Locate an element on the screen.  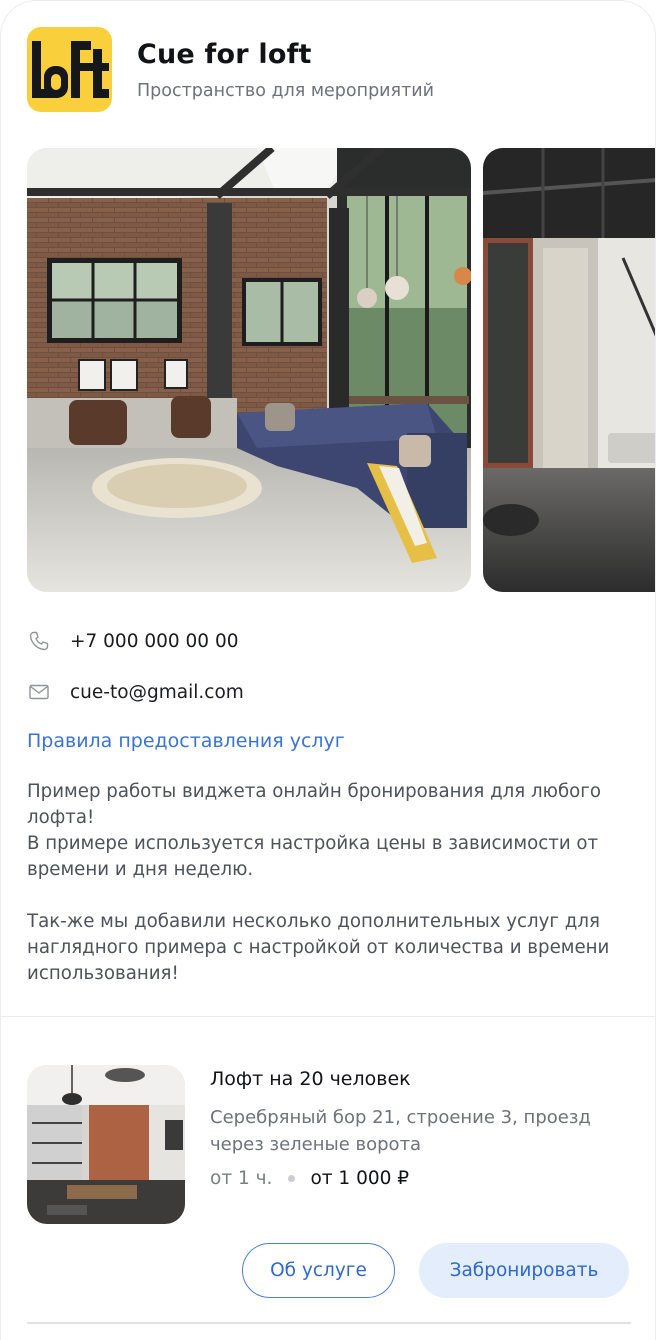
service-address-line: через зеленые ворота is located at coordinates (316, 1144).